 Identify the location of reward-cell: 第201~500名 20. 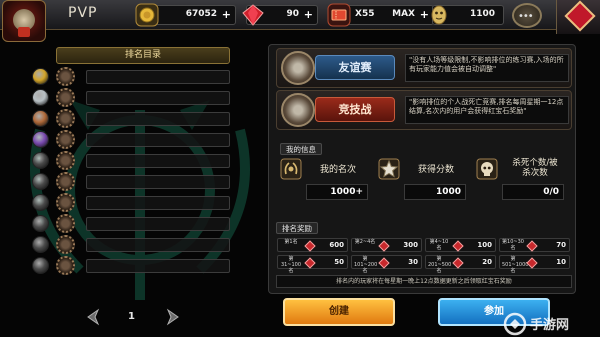
(460, 264).